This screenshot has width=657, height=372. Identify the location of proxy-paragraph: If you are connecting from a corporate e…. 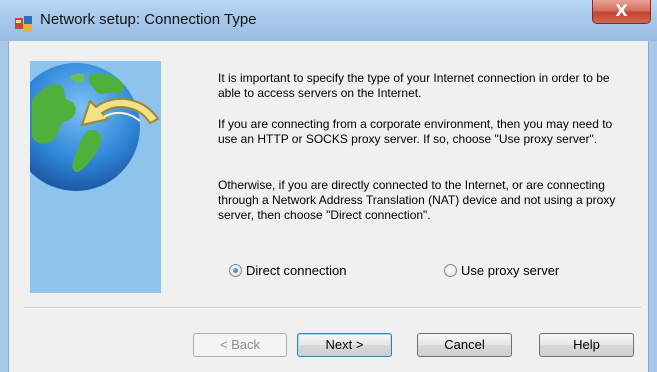
(415, 131).